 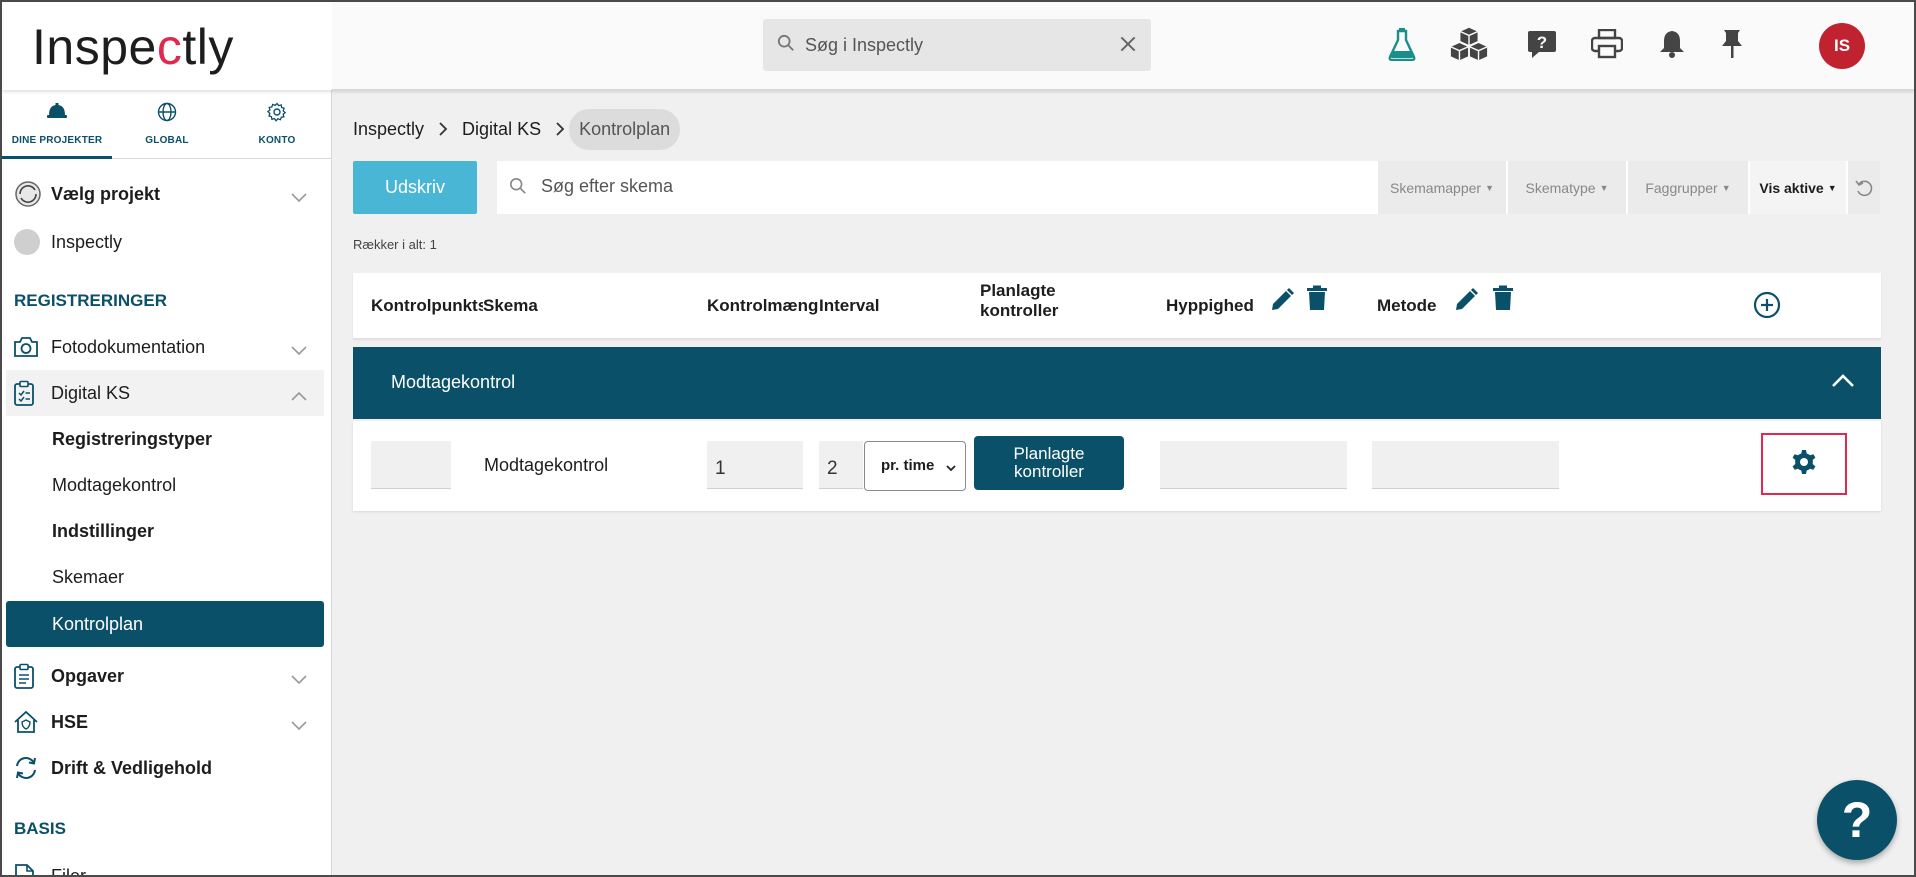 I want to click on app-logo: Inspectly, so click(x=133, y=47).